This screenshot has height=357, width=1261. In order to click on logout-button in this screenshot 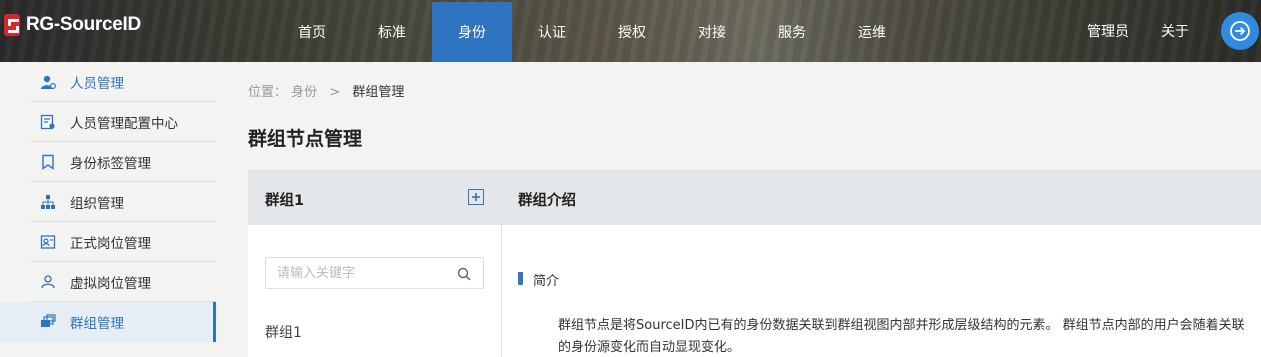, I will do `click(1240, 31)`.